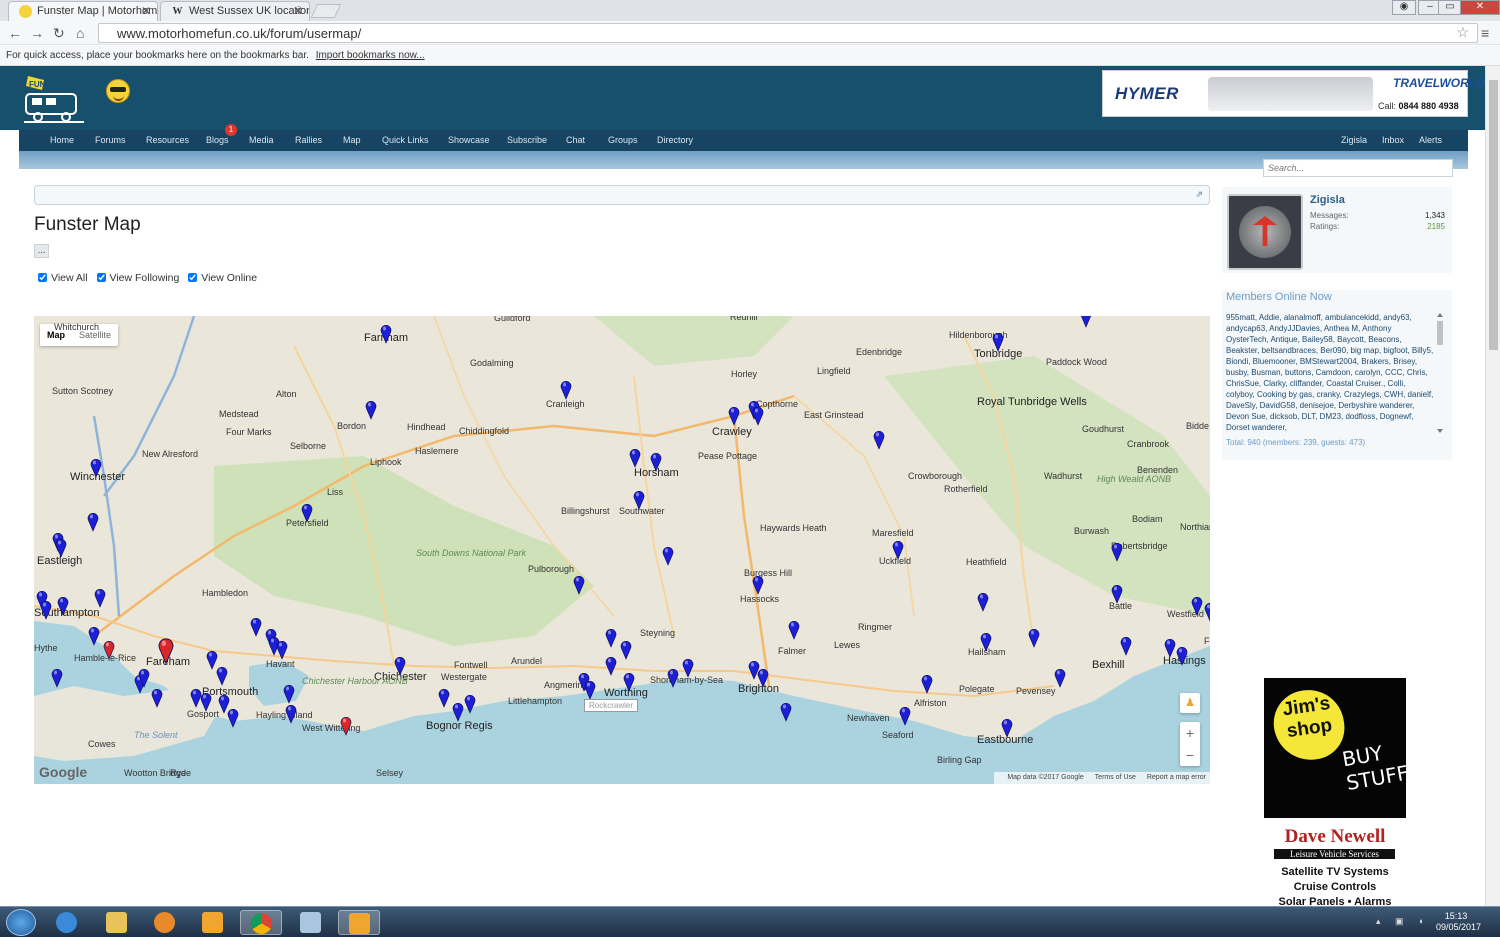  Describe the element at coordinates (193, 277) in the screenshot. I see `view-online-check` at that location.